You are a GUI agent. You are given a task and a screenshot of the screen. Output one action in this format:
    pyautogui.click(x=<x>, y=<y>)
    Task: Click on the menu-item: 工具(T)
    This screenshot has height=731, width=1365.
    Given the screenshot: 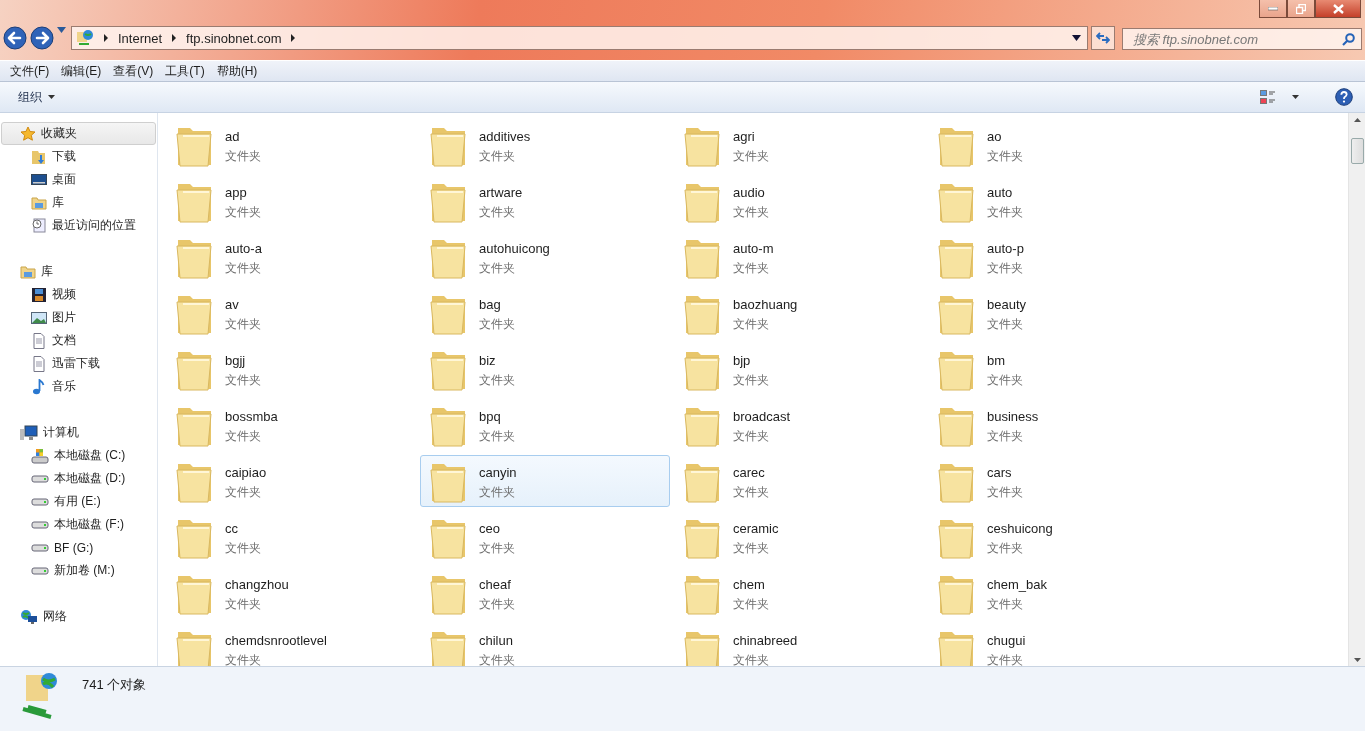 What is the action you would take?
    pyautogui.click(x=185, y=71)
    